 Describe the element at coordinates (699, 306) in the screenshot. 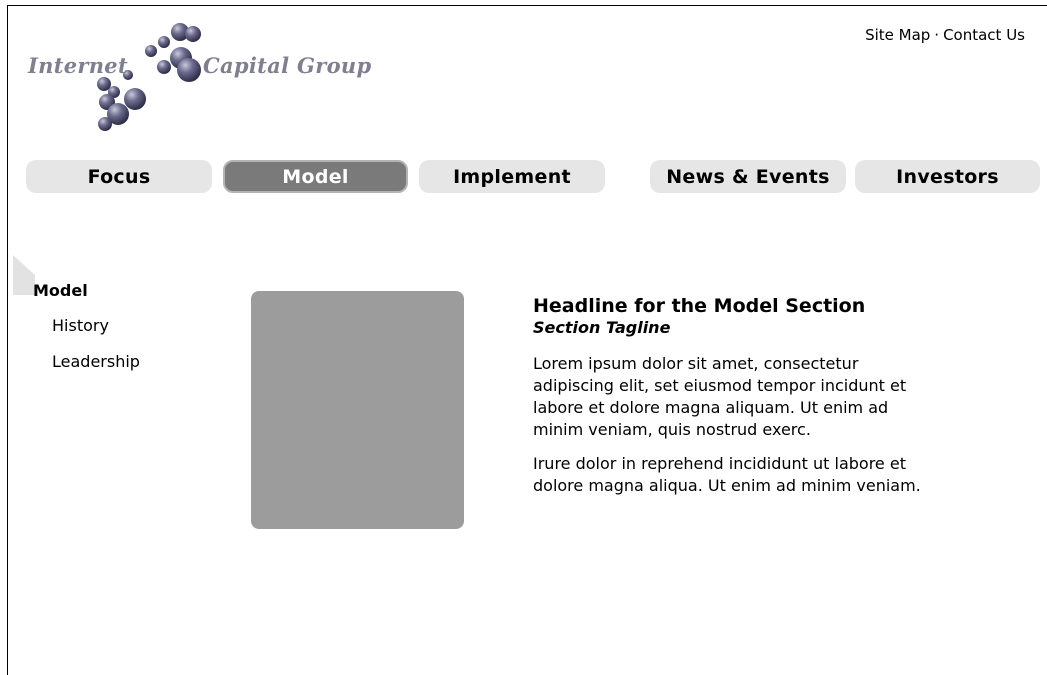

I see `section-headline: Headline for the Model Section` at that location.